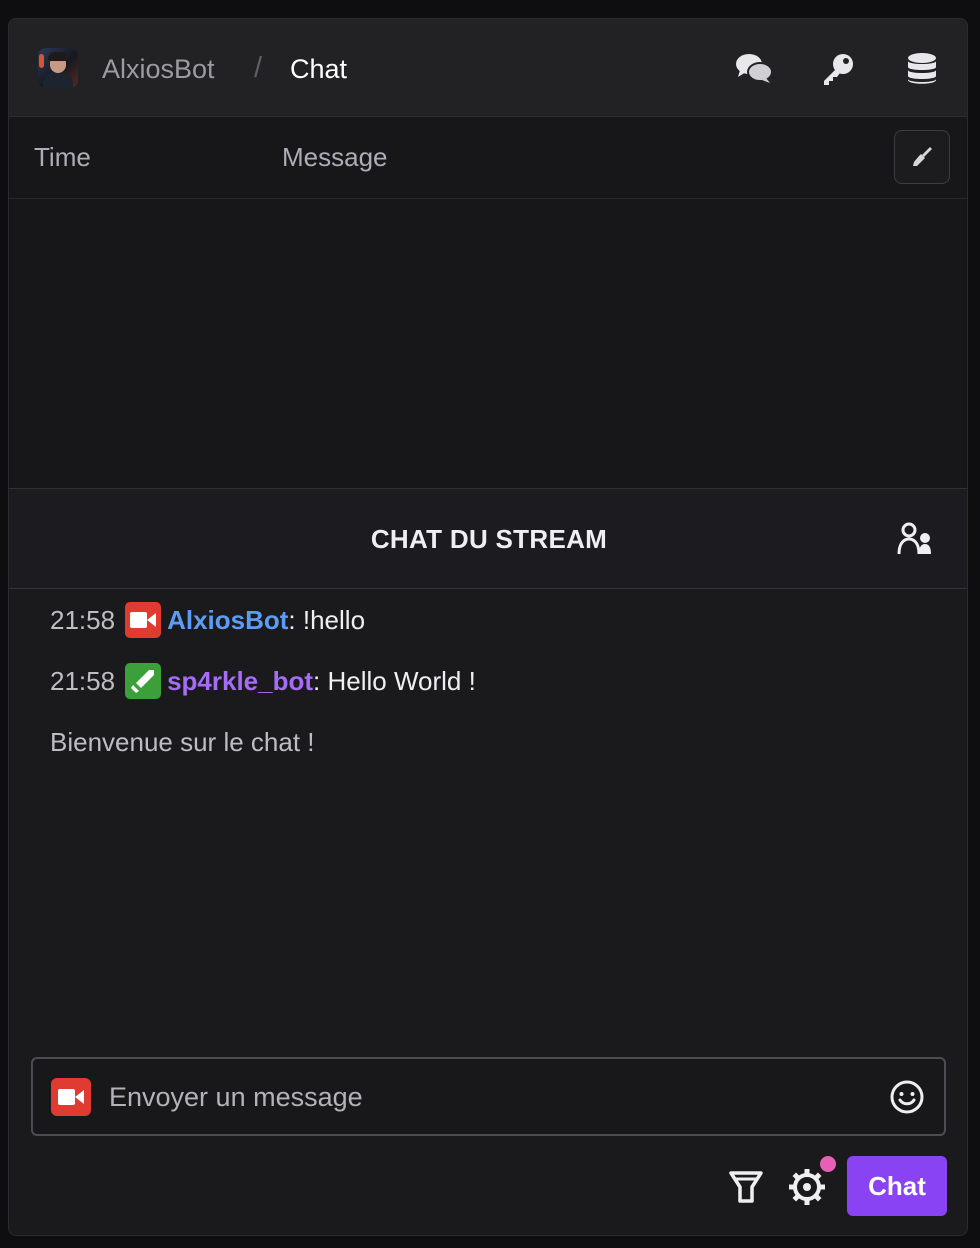 This screenshot has width=980, height=1248. Describe the element at coordinates (143, 681) in the screenshot. I see `moderator-badge` at that location.